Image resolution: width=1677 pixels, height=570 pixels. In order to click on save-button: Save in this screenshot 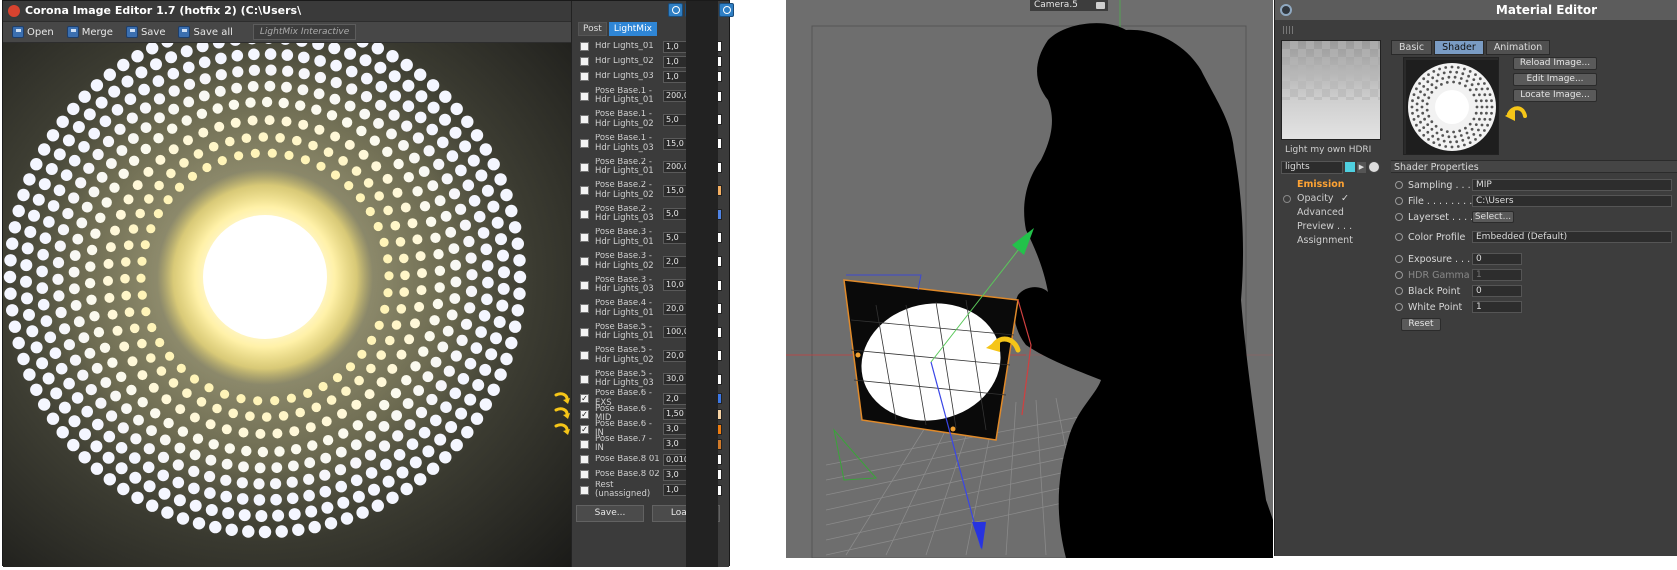, I will do `click(147, 32)`.